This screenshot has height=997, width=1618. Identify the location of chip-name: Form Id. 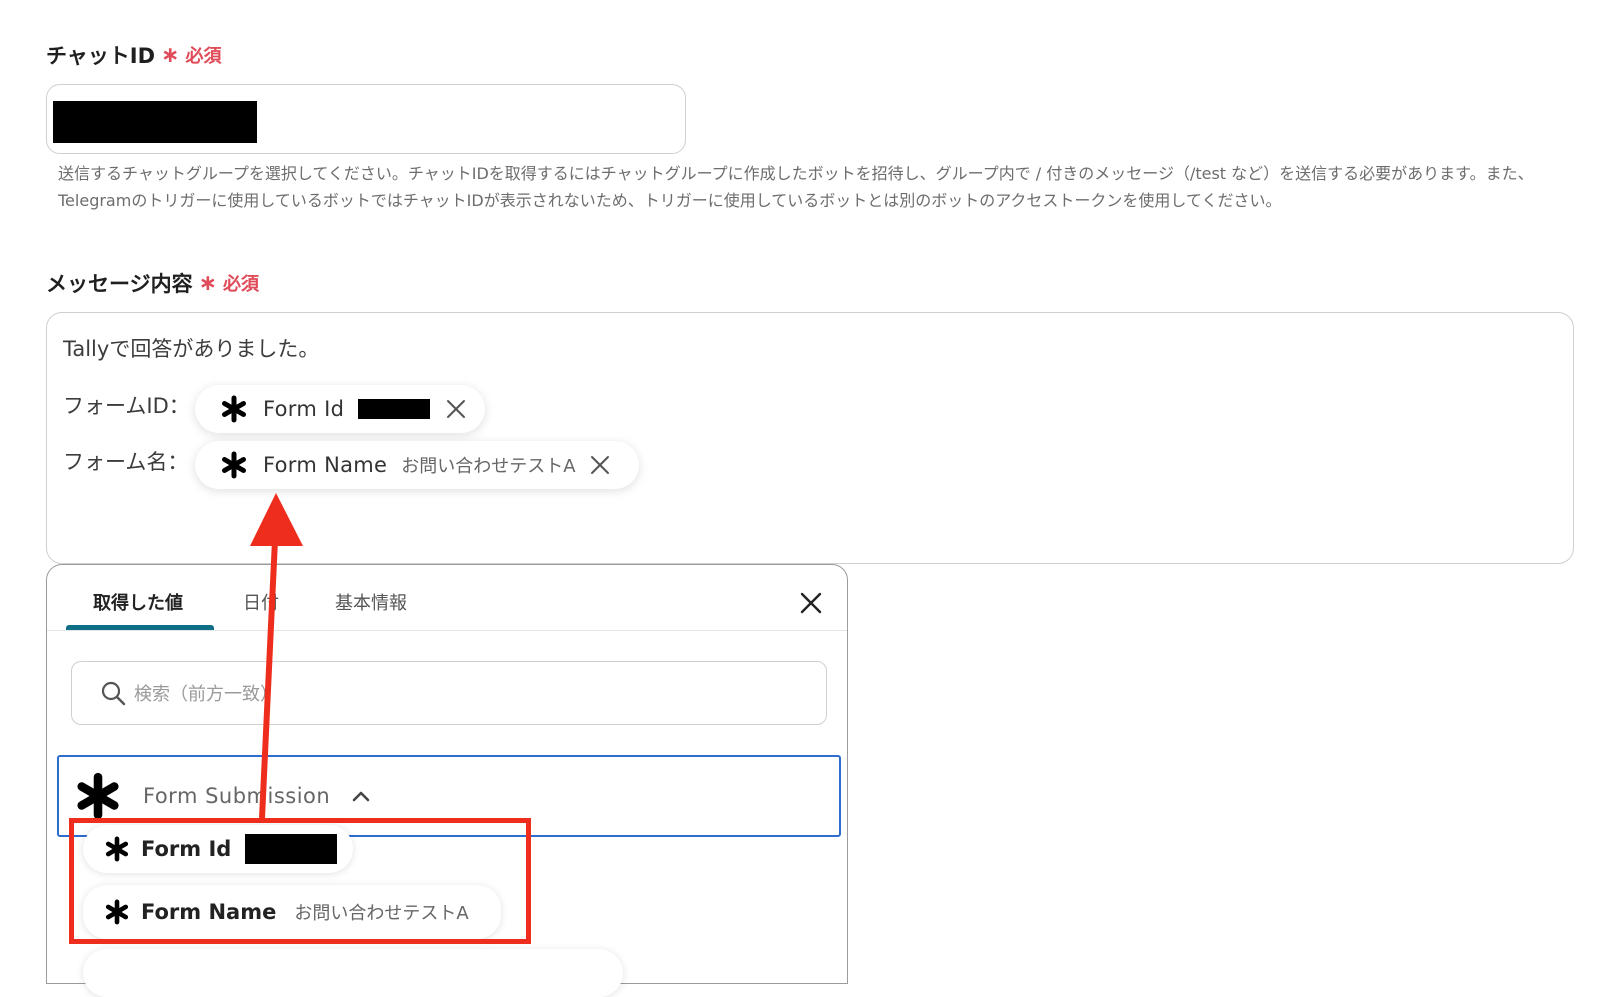
(304, 409).